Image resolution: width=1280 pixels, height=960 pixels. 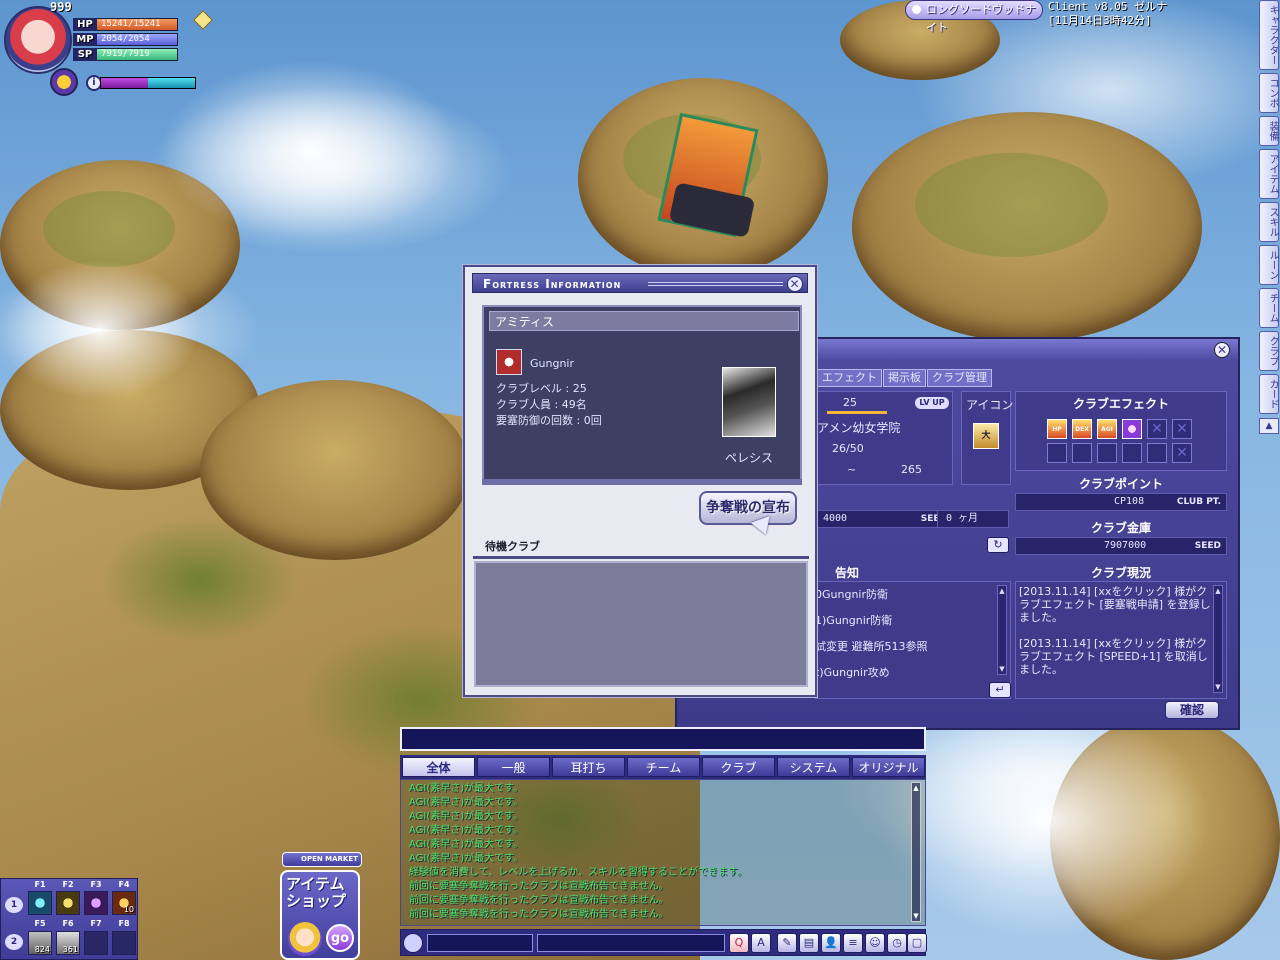 What do you see at coordinates (1218, 639) in the screenshot?
I see `status-scrollbar: ▲ ▼` at bounding box center [1218, 639].